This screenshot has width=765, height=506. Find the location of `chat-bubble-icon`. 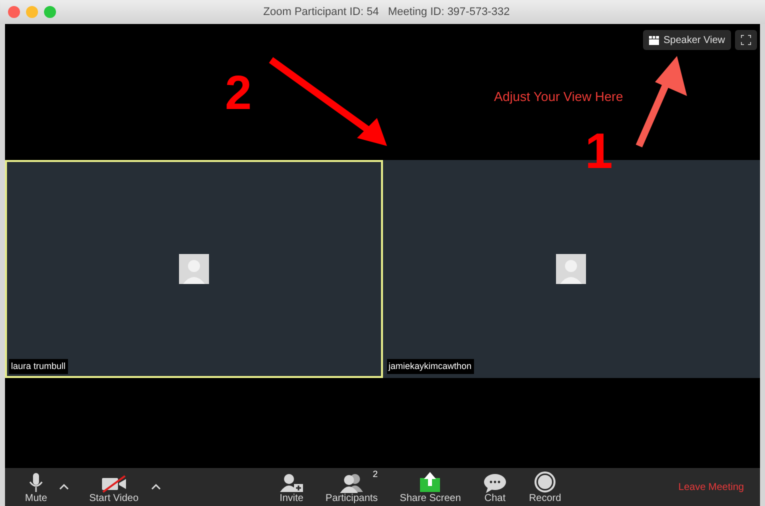

chat-bubble-icon is located at coordinates (494, 482).